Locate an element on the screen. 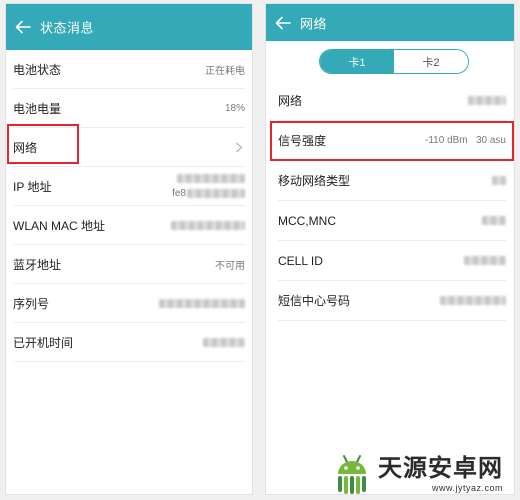 Image resolution: width=520 pixels, height=500 pixels. row-network: 网络 is located at coordinates (129, 147).